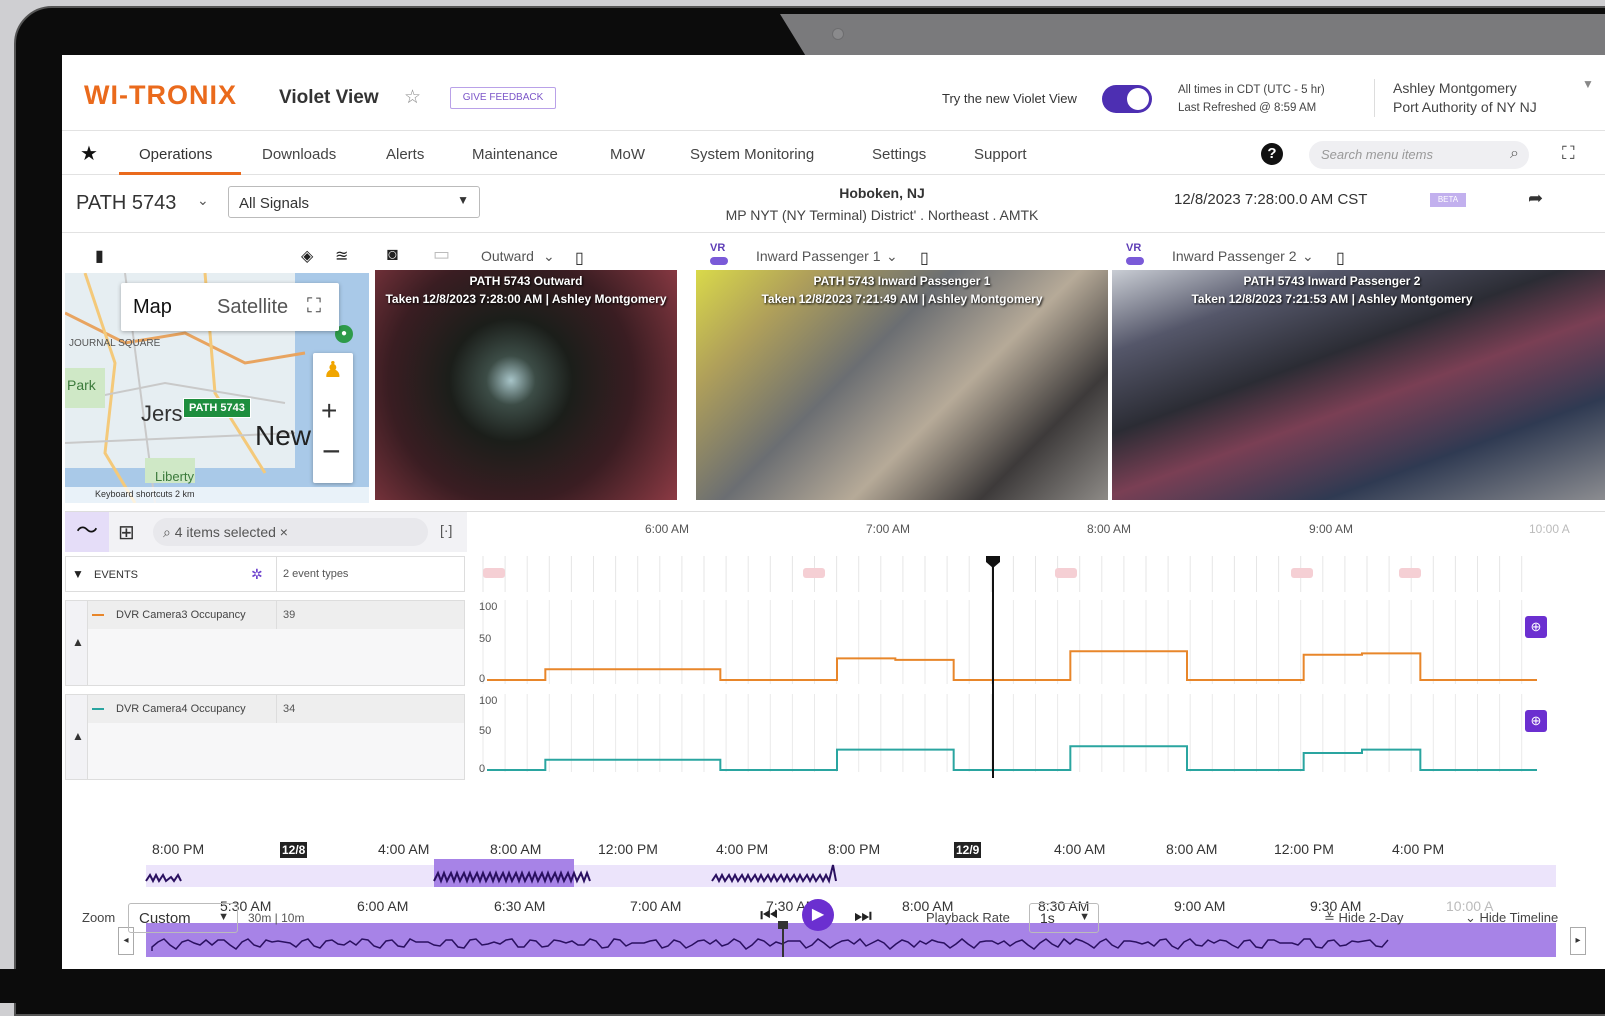 This screenshot has width=1605, height=1016. I want to click on series-swatch, so click(98, 709).